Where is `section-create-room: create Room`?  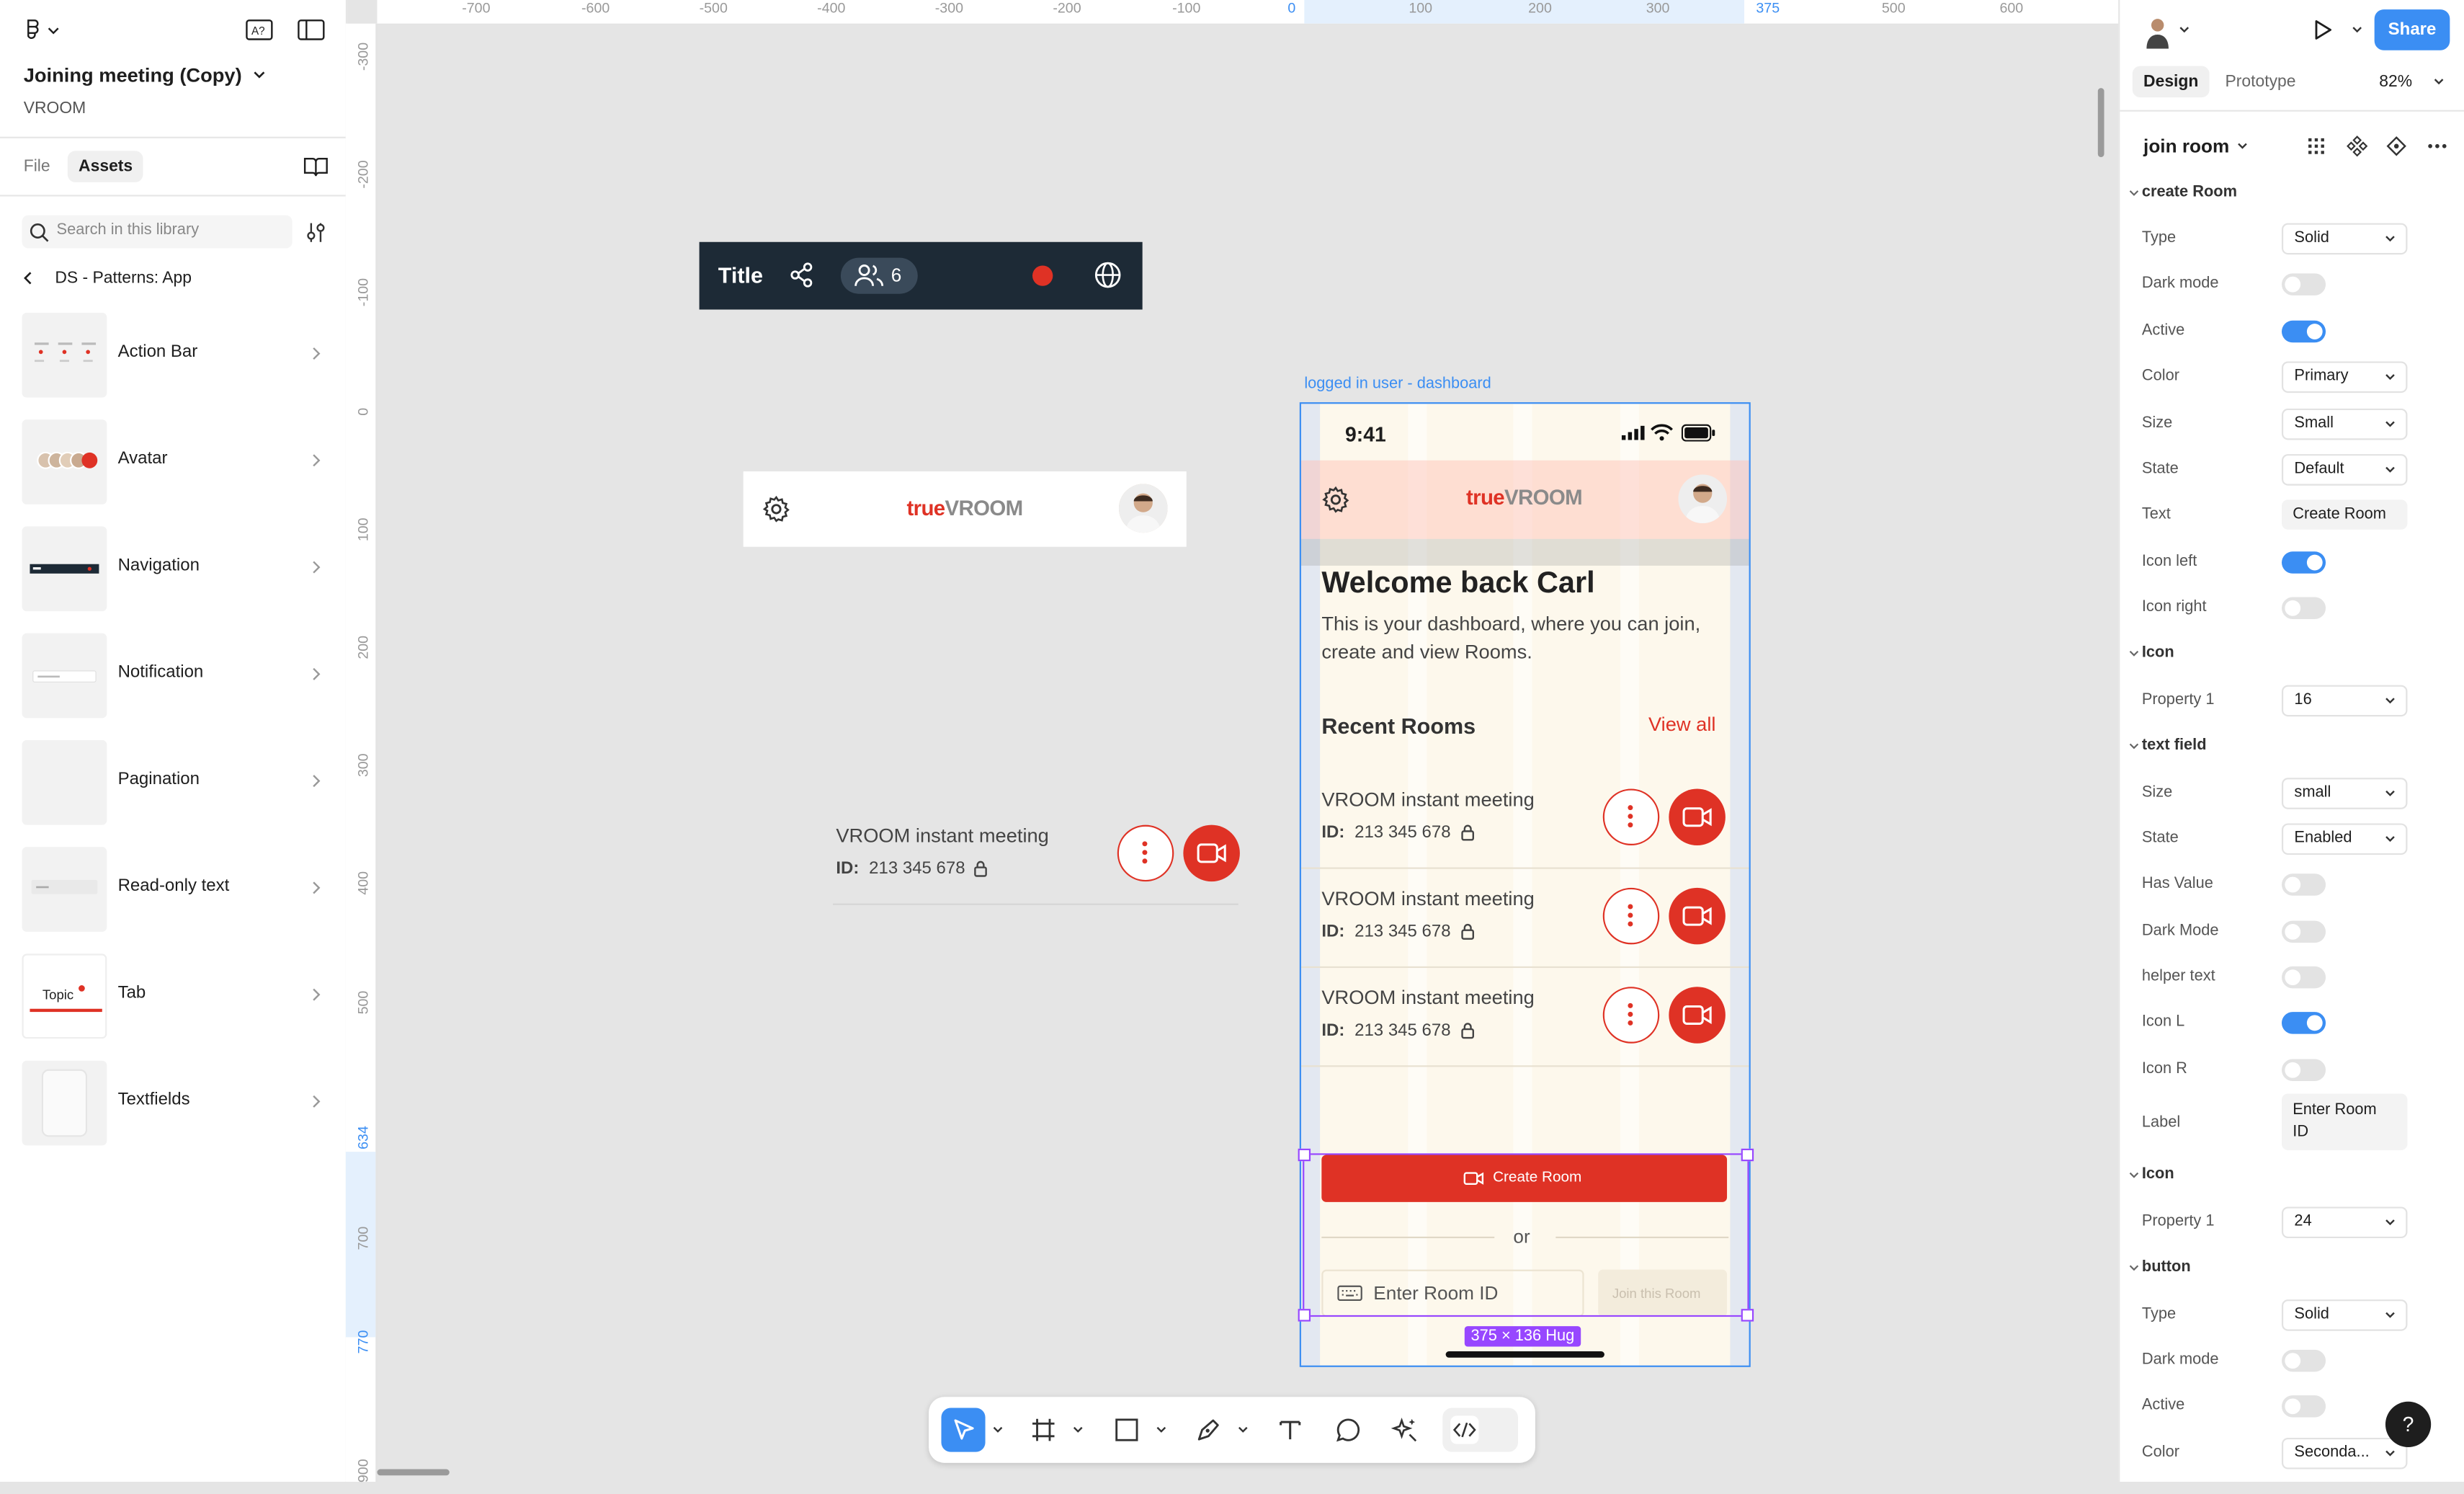
section-create-room: create Room is located at coordinates (2189, 192).